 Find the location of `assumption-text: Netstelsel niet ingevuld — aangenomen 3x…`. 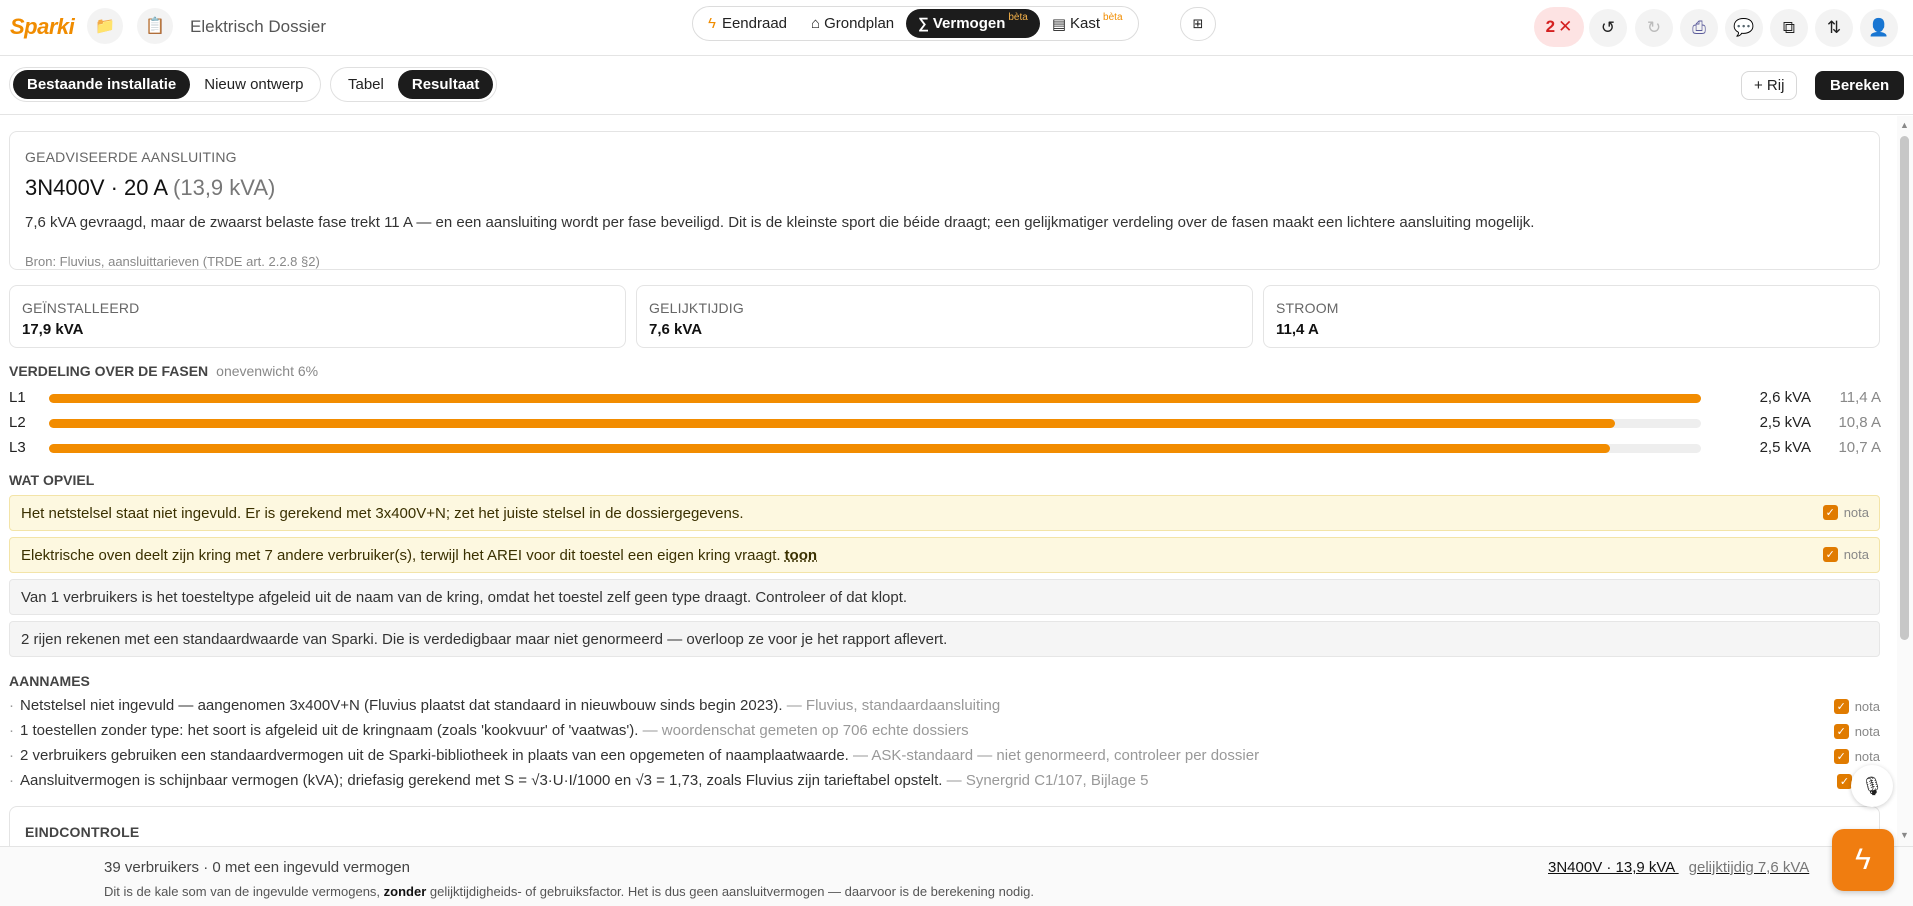

assumption-text: Netstelsel niet ingevuld — aangenomen 3x… is located at coordinates (401, 705).